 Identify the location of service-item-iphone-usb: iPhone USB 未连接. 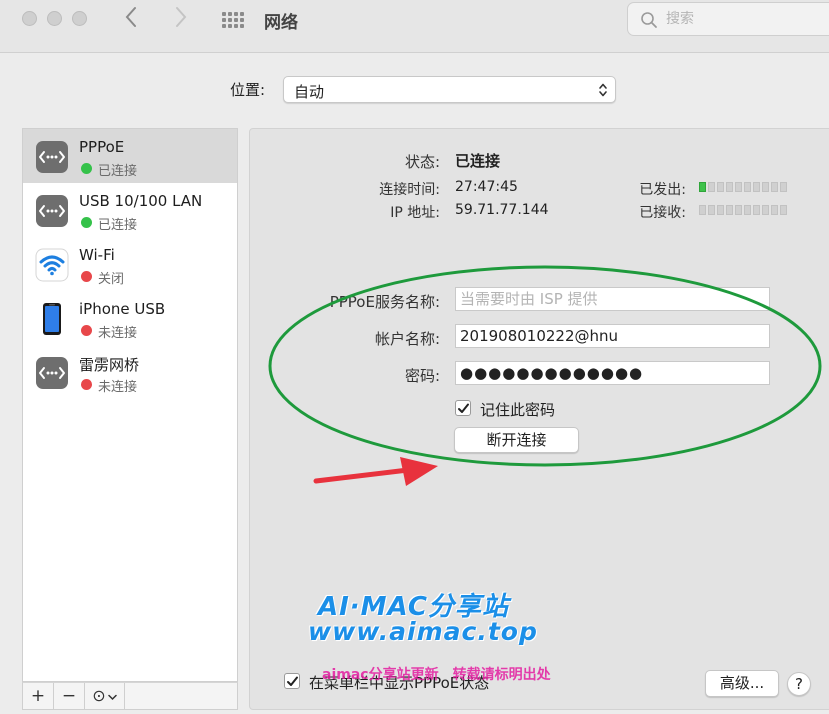
(130, 318).